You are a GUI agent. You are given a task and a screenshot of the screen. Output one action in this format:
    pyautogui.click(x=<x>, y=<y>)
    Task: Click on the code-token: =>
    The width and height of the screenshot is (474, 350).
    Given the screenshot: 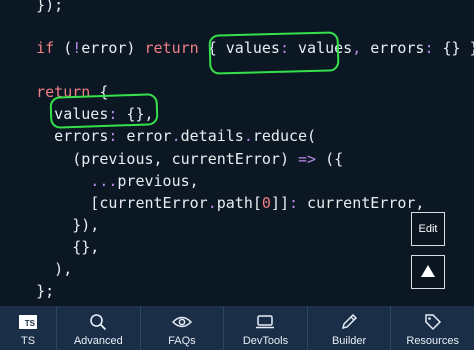 What is the action you would take?
    pyautogui.click(x=307, y=159)
    